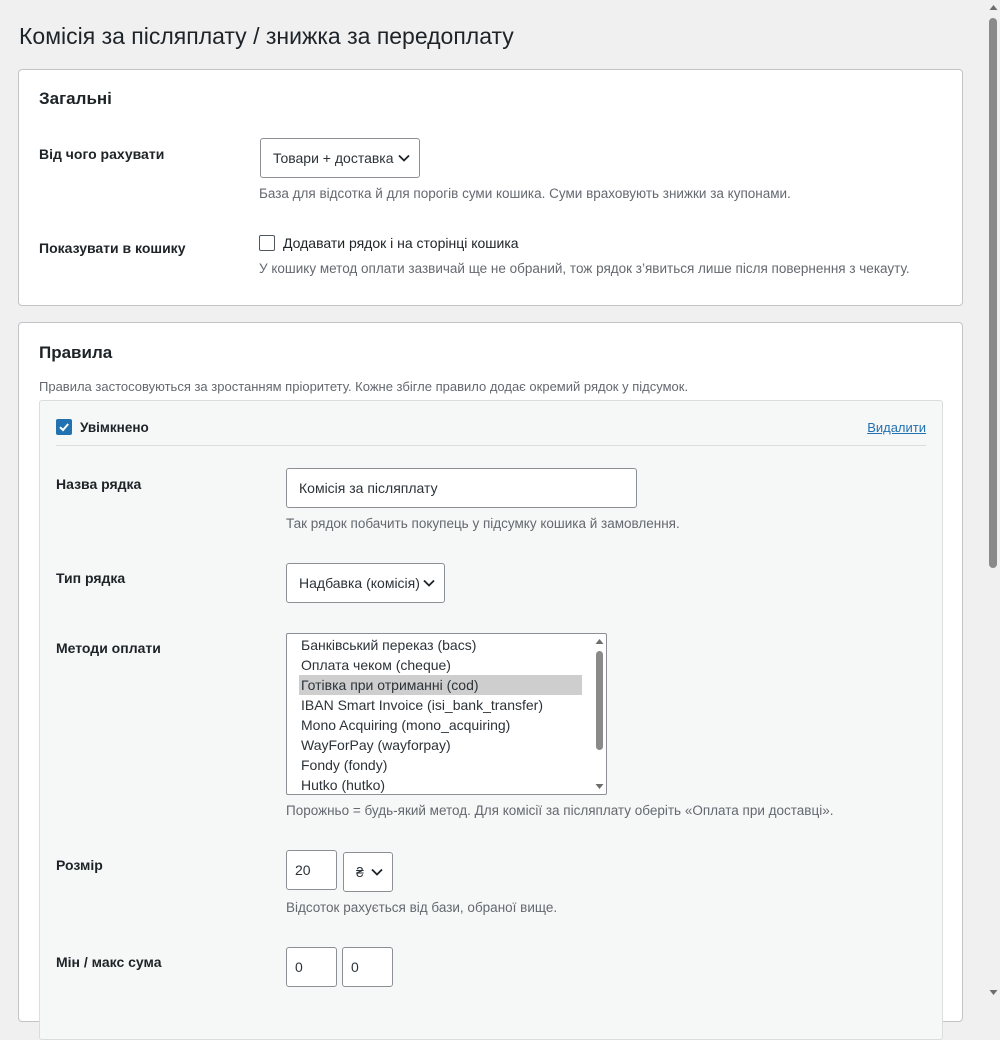 The image size is (1000, 1040). What do you see at coordinates (440, 665) in the screenshot?
I see `payment-method-option: Оплата чеком (cheque)` at bounding box center [440, 665].